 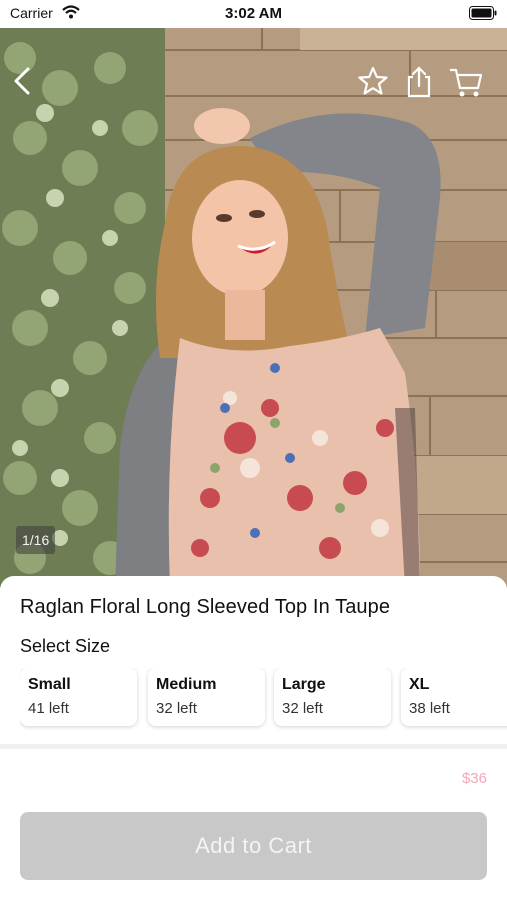 What do you see at coordinates (49, 684) in the screenshot?
I see `size-name: Small` at bounding box center [49, 684].